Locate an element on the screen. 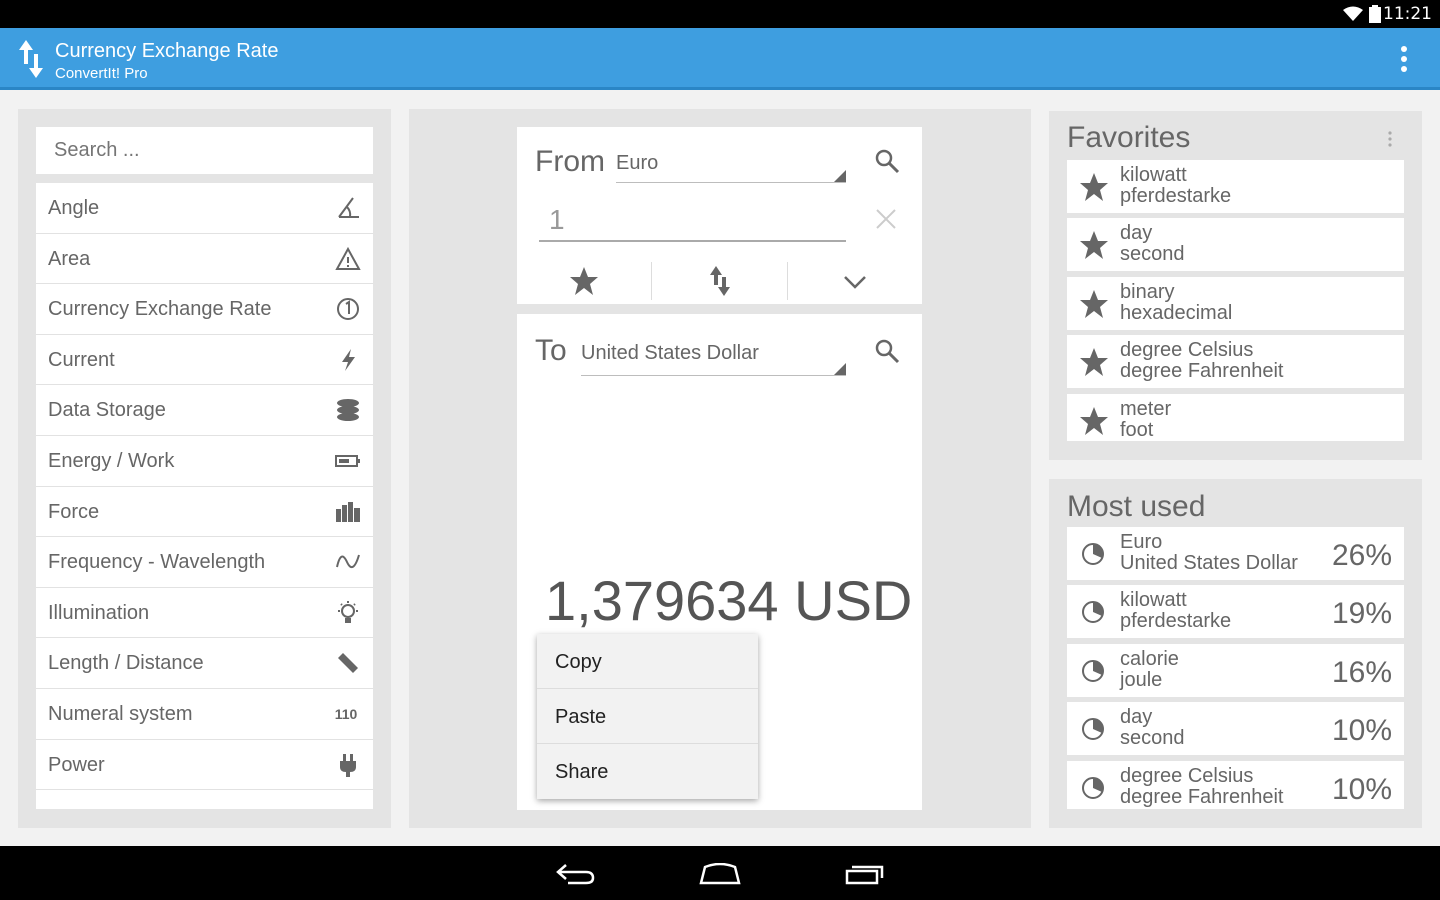 The width and height of the screenshot is (1440, 900). category-label: Length / Distance is located at coordinates (126, 663).